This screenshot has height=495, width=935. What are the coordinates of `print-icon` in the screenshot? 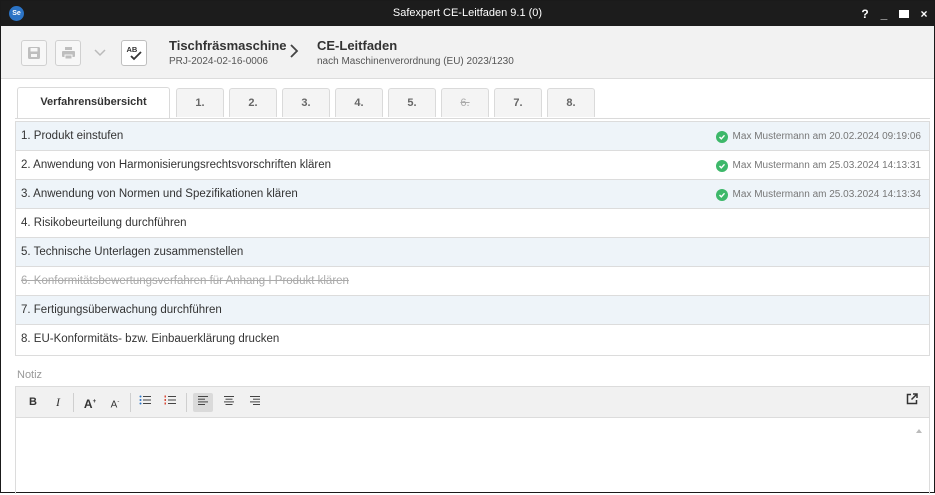 It's located at (68, 53).